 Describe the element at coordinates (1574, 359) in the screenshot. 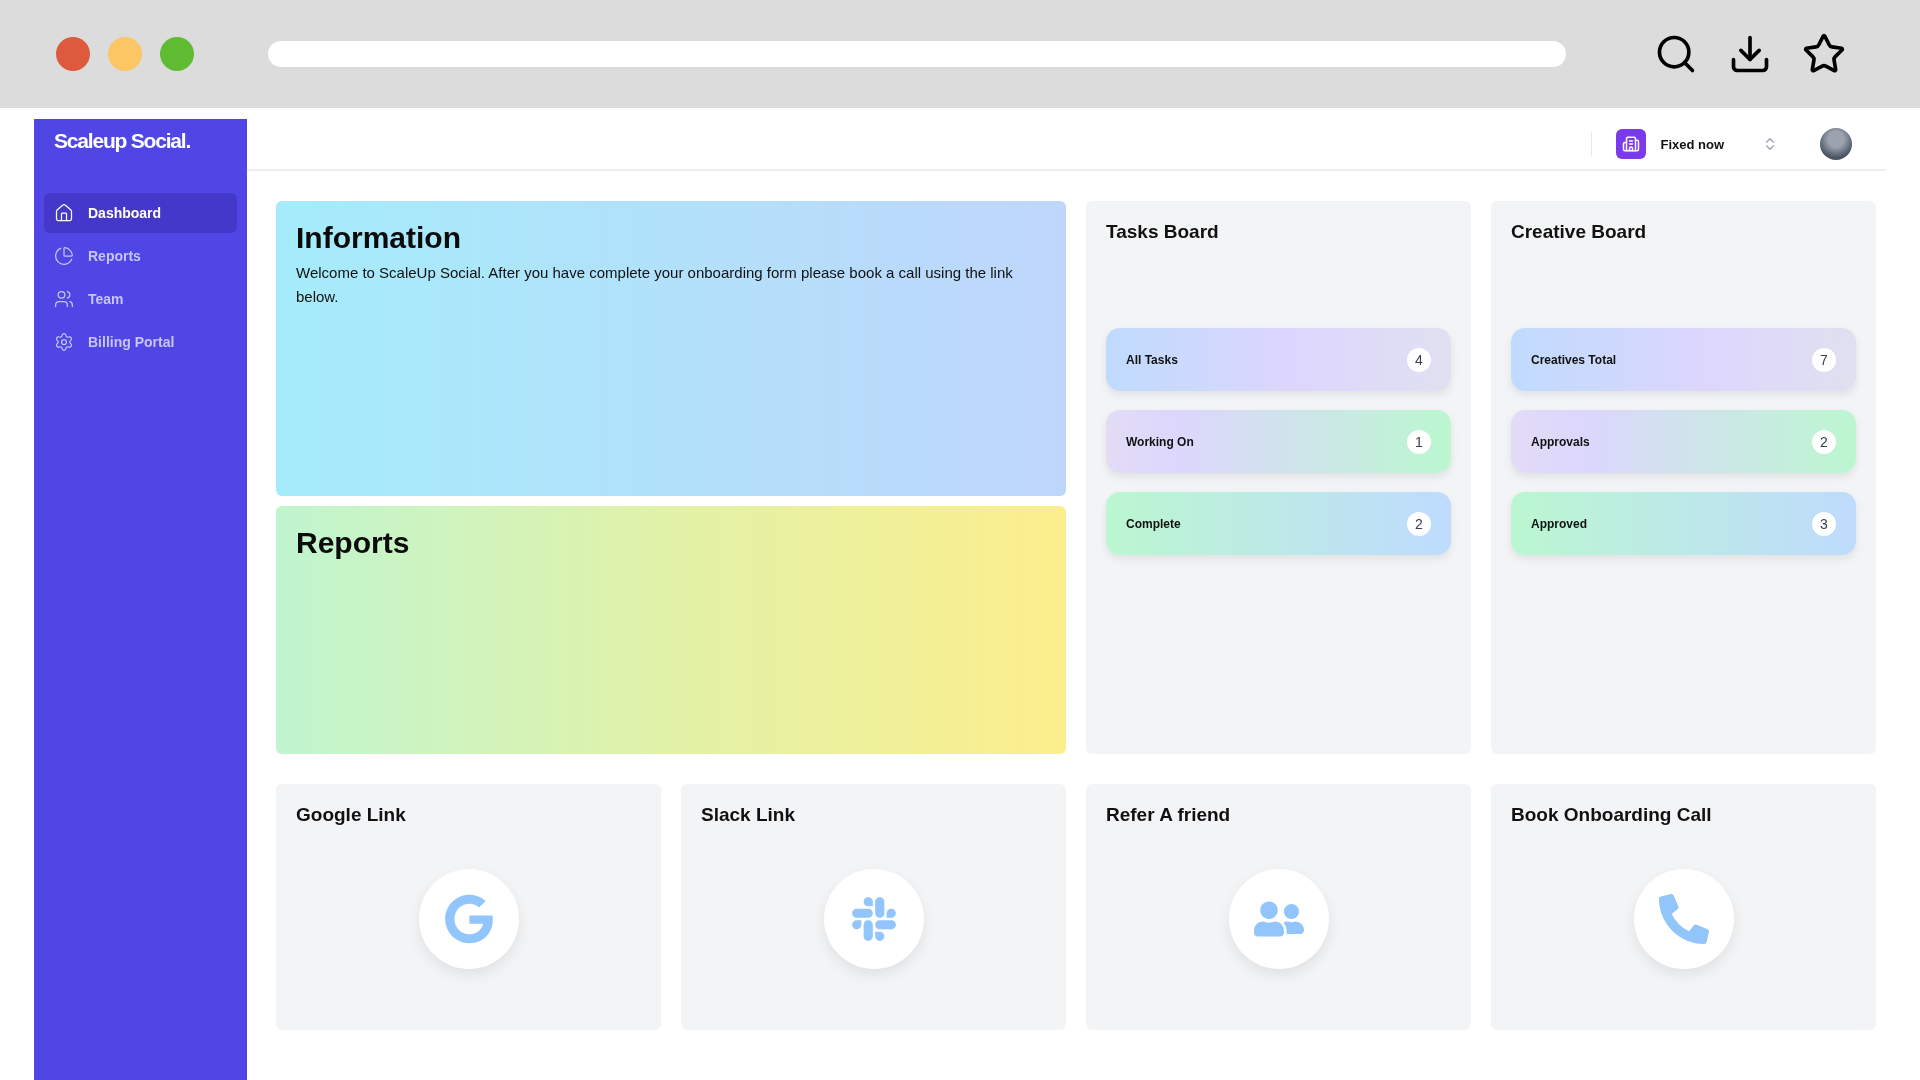

I see `row-label: Creatives Total` at that location.